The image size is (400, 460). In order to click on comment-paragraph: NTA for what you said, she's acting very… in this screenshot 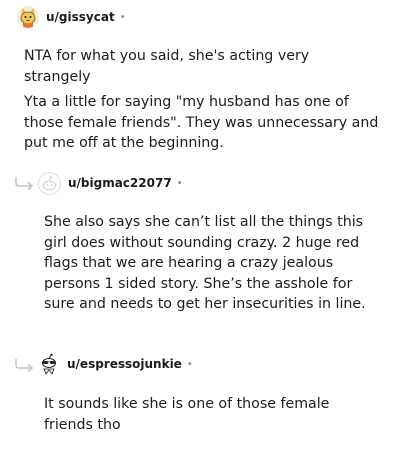, I will do `click(167, 66)`.